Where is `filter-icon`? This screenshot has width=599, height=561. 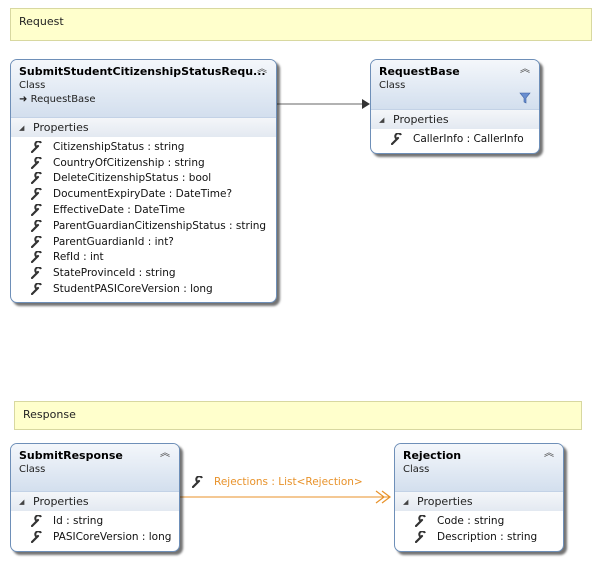 filter-icon is located at coordinates (525, 98).